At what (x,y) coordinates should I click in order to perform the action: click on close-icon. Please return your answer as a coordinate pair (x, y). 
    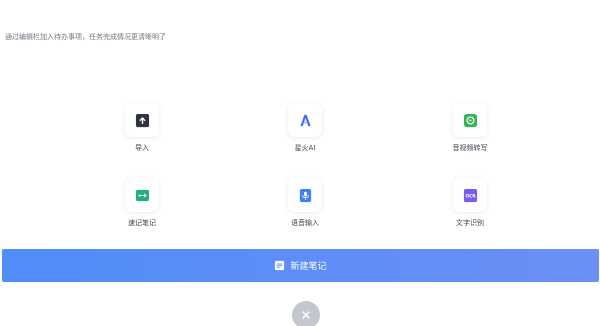
    Looking at the image, I should click on (306, 315).